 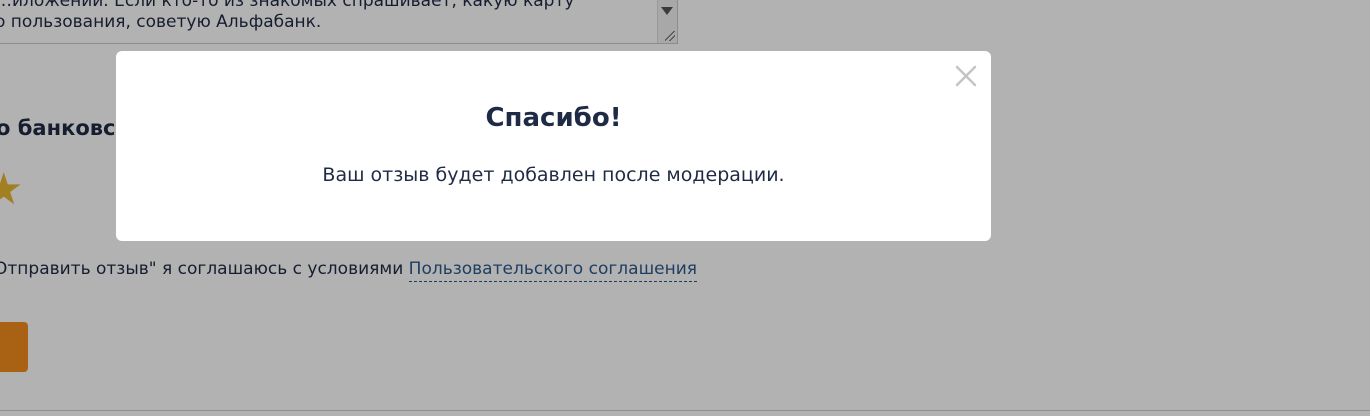 What do you see at coordinates (553, 118) in the screenshot?
I see `modal-title: Спасибо!` at bounding box center [553, 118].